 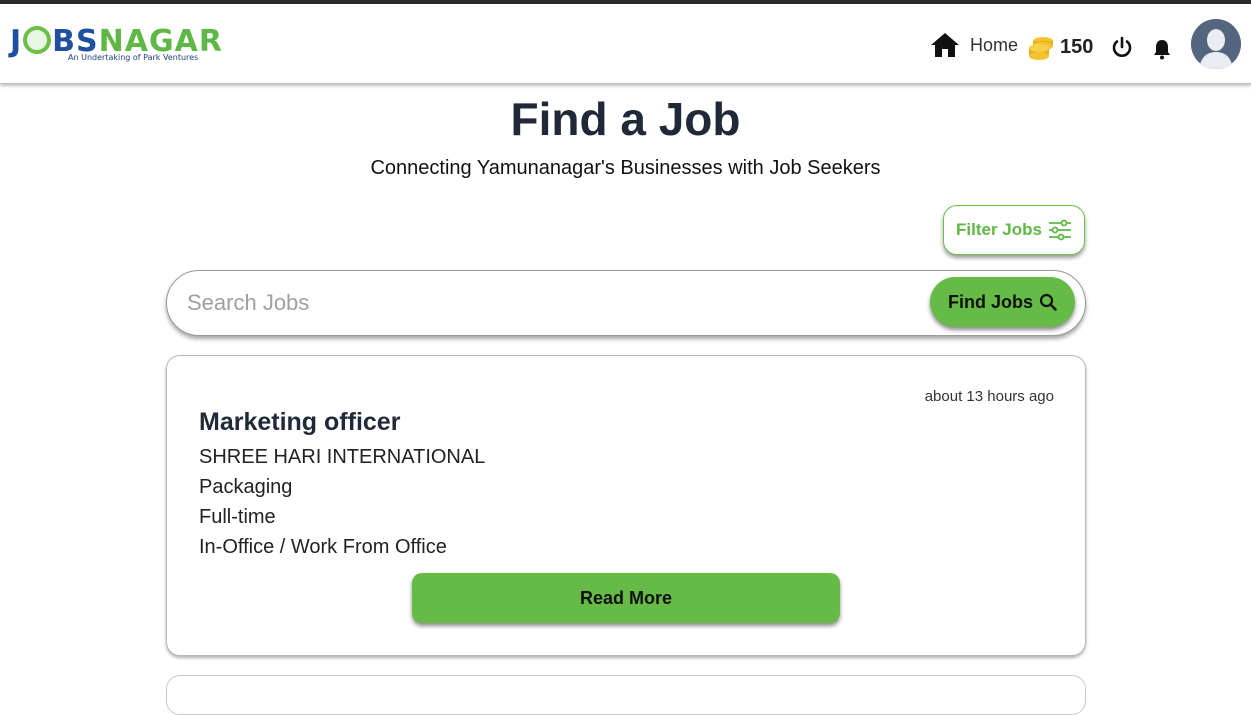 I want to click on filter-jobs-label: Filter Jobs, so click(x=999, y=229).